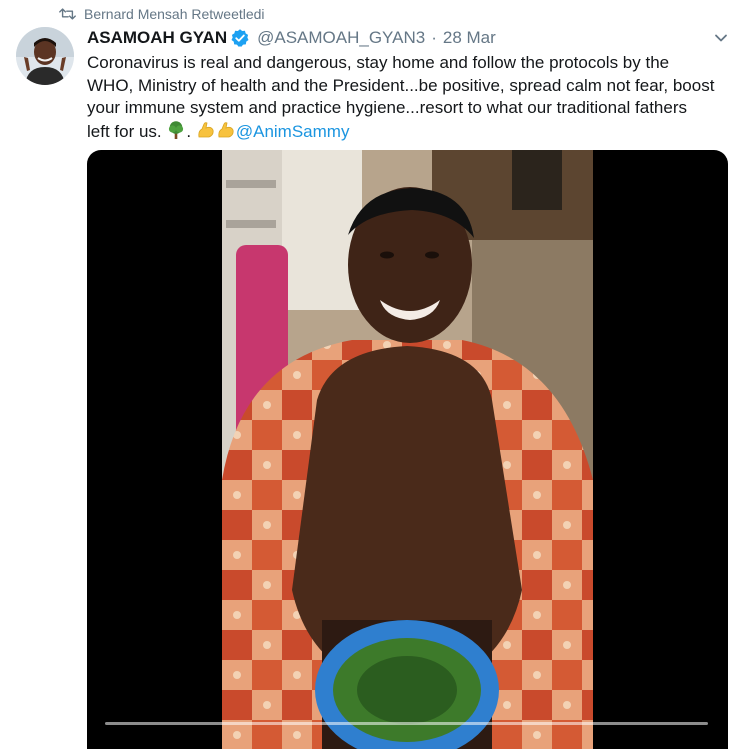  What do you see at coordinates (127, 131) in the screenshot?
I see `tweet-text-fragment: left for us.` at bounding box center [127, 131].